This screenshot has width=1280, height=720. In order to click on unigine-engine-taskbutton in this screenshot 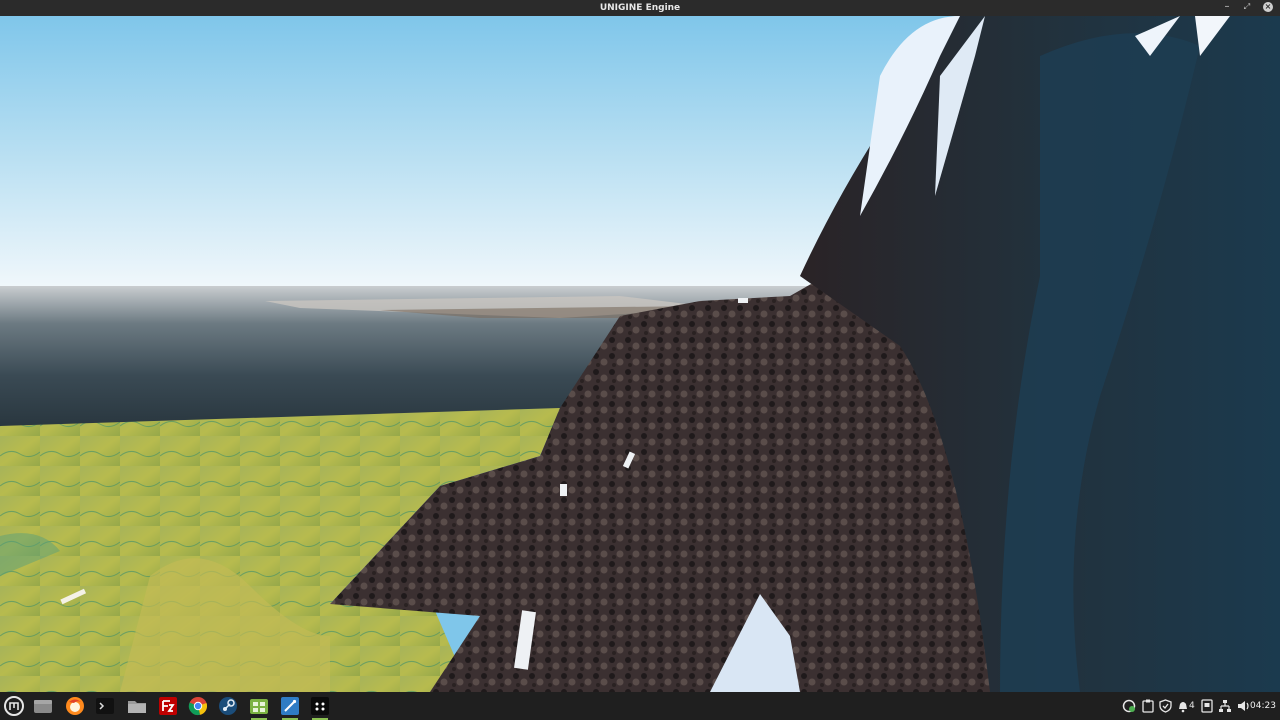, I will do `click(320, 707)`.